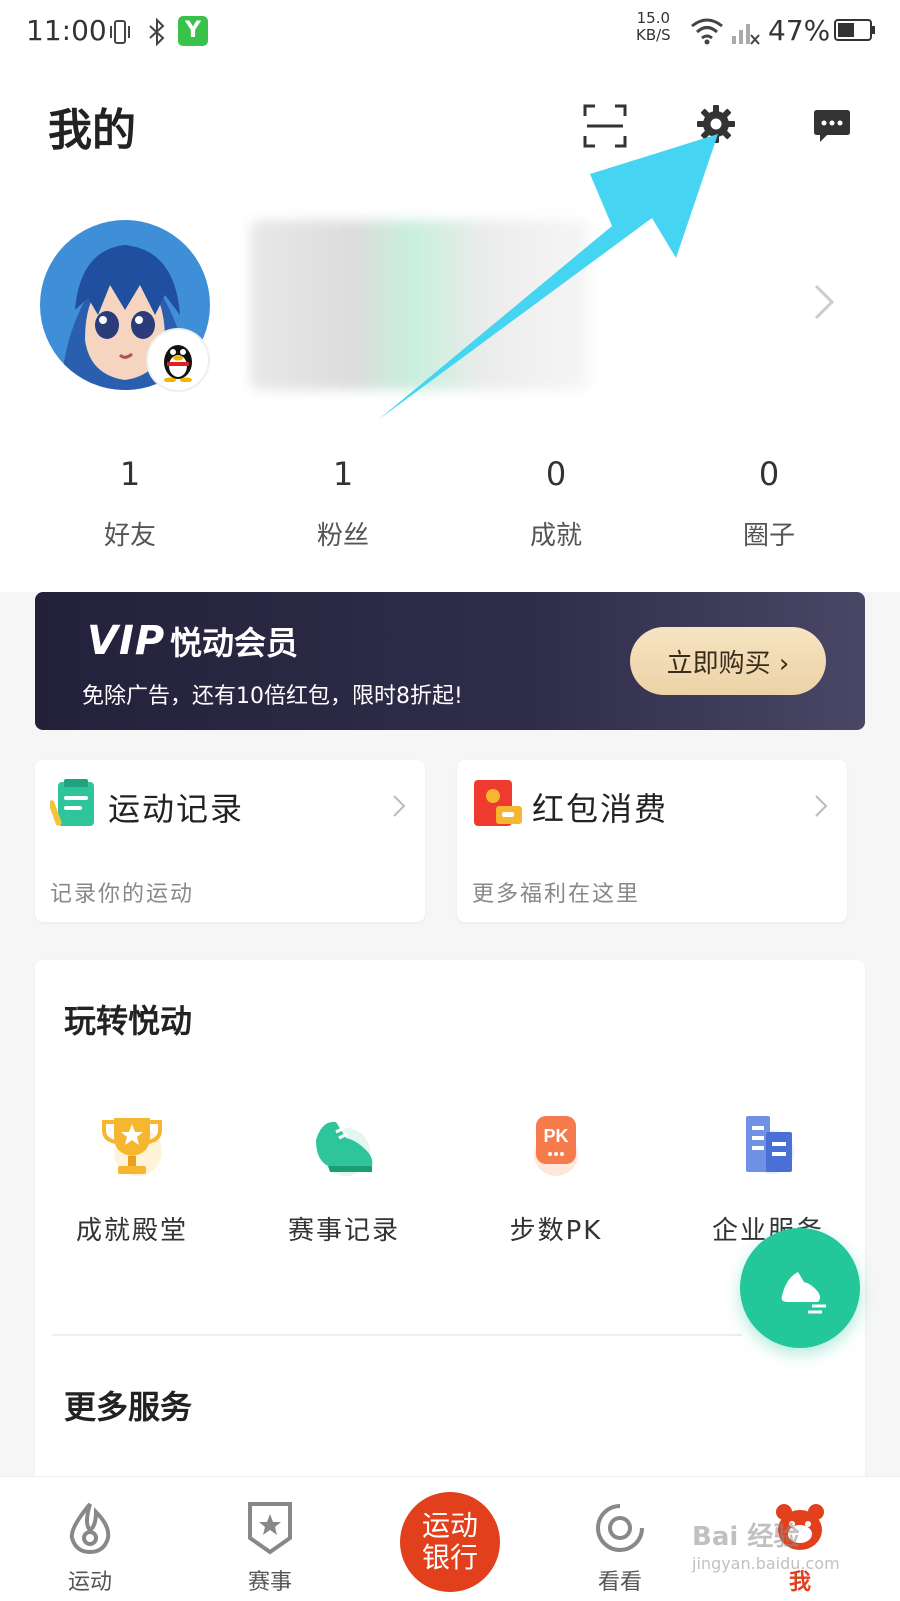 This screenshot has height=1601, width=900. What do you see at coordinates (269, 1582) in the screenshot?
I see `nav-label: 赛事` at bounding box center [269, 1582].